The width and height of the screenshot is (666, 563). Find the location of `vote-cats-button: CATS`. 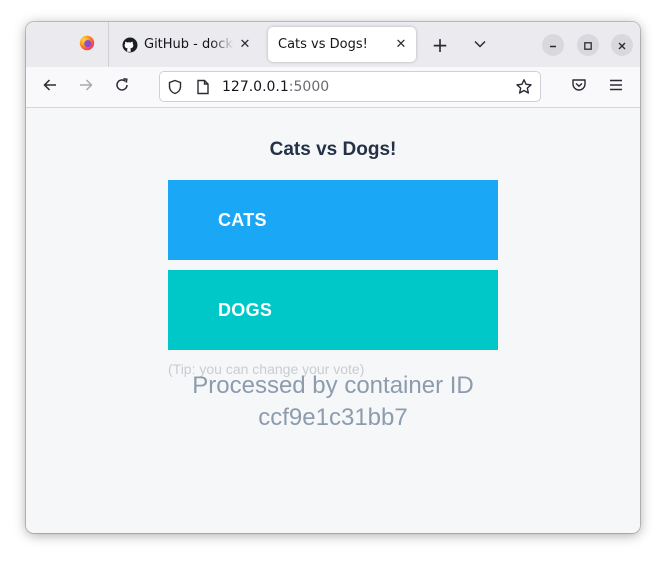

vote-cats-button: CATS is located at coordinates (333, 220).